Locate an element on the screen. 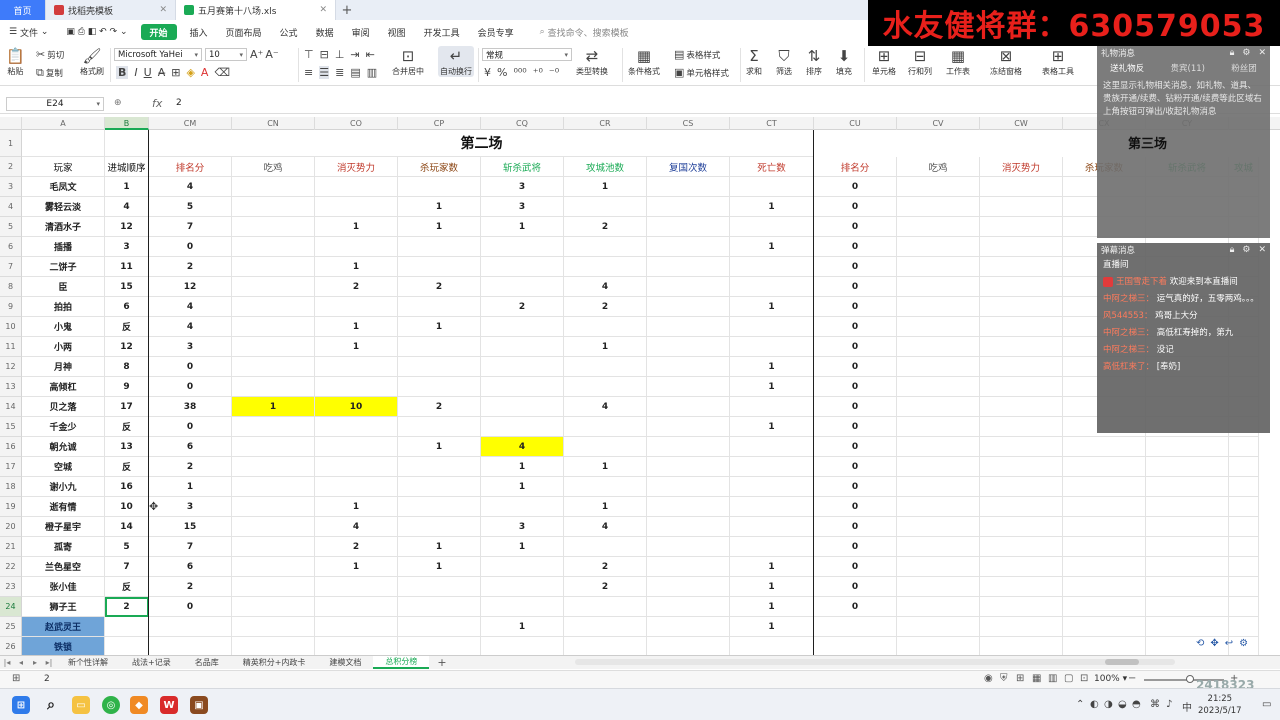 The width and height of the screenshot is (1280, 720). row-header: 14 is located at coordinates (11, 407).